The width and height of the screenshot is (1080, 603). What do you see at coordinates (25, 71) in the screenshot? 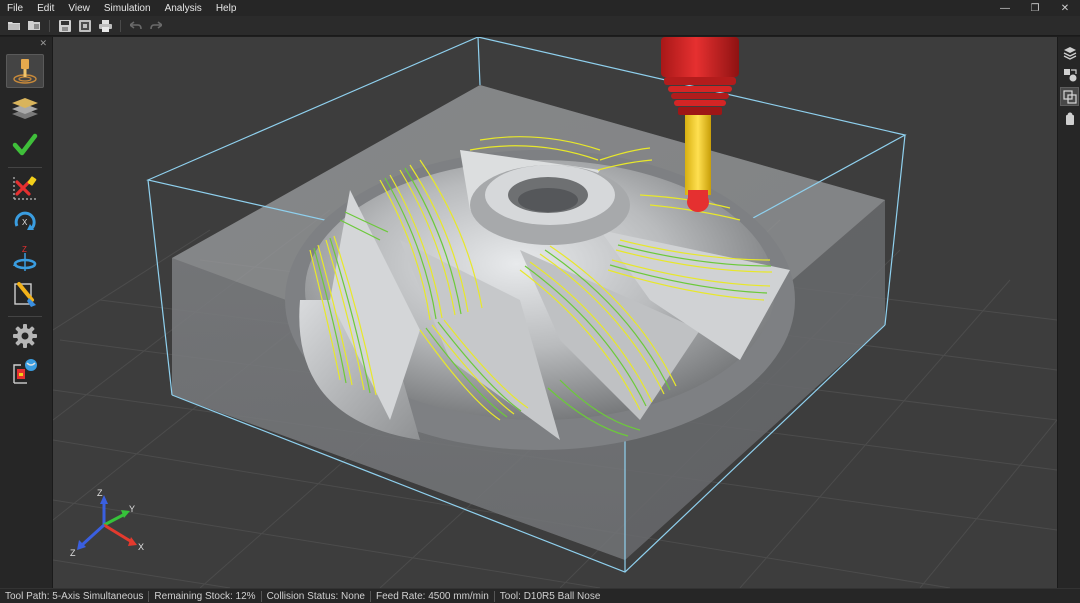
I see `tool-holder-icon` at bounding box center [25, 71].